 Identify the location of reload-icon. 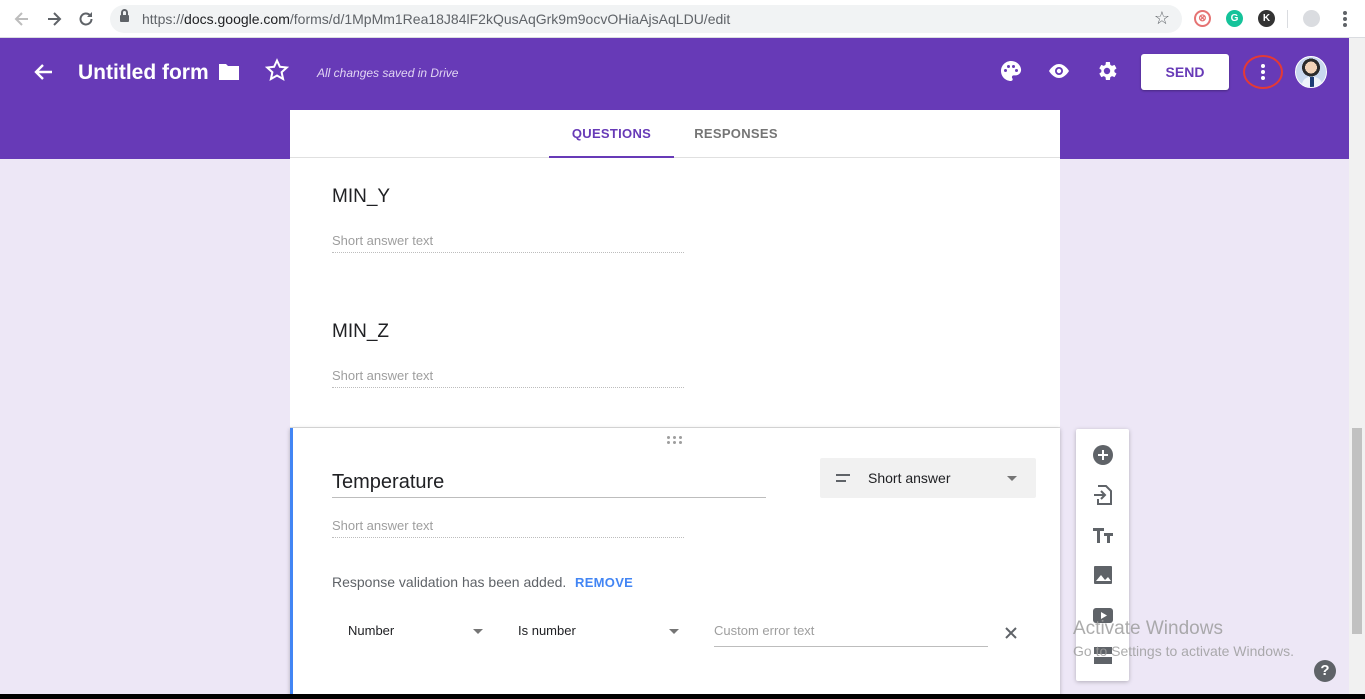
(86, 19).